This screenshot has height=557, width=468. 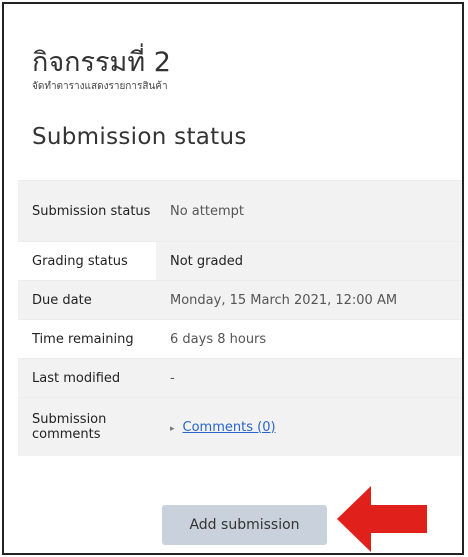 I want to click on row-value-due-date: Monday, 15 March 2021, 12:00 AM, so click(x=309, y=300).